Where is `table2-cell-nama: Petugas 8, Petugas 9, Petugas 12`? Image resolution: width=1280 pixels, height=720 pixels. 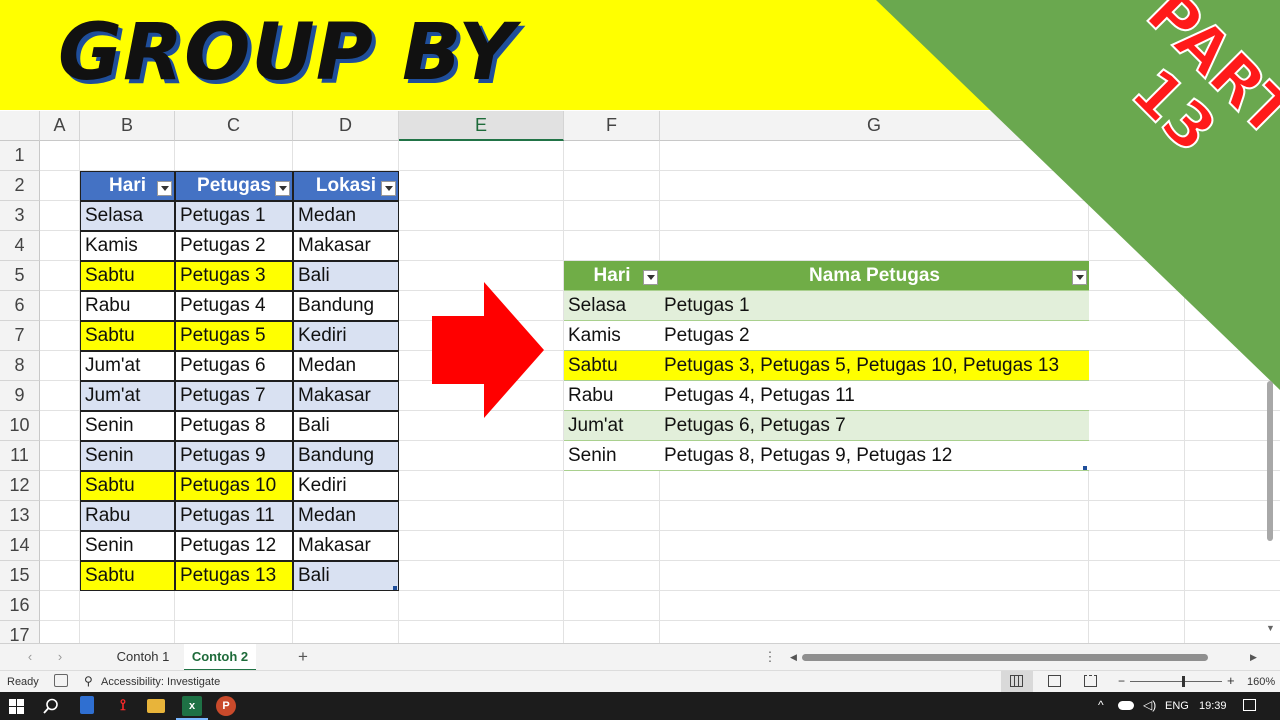 table2-cell-nama: Petugas 8, Petugas 9, Petugas 12 is located at coordinates (874, 456).